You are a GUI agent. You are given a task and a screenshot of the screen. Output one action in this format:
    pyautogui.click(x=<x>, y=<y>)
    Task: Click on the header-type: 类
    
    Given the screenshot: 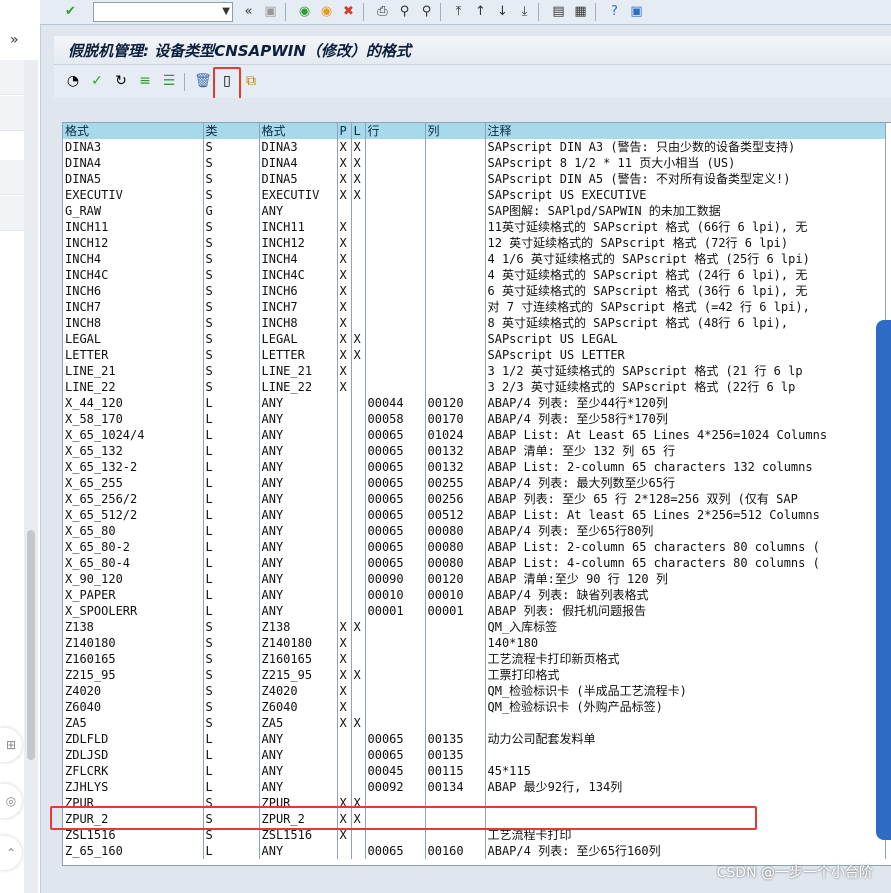 What is the action you would take?
    pyautogui.click(x=231, y=131)
    